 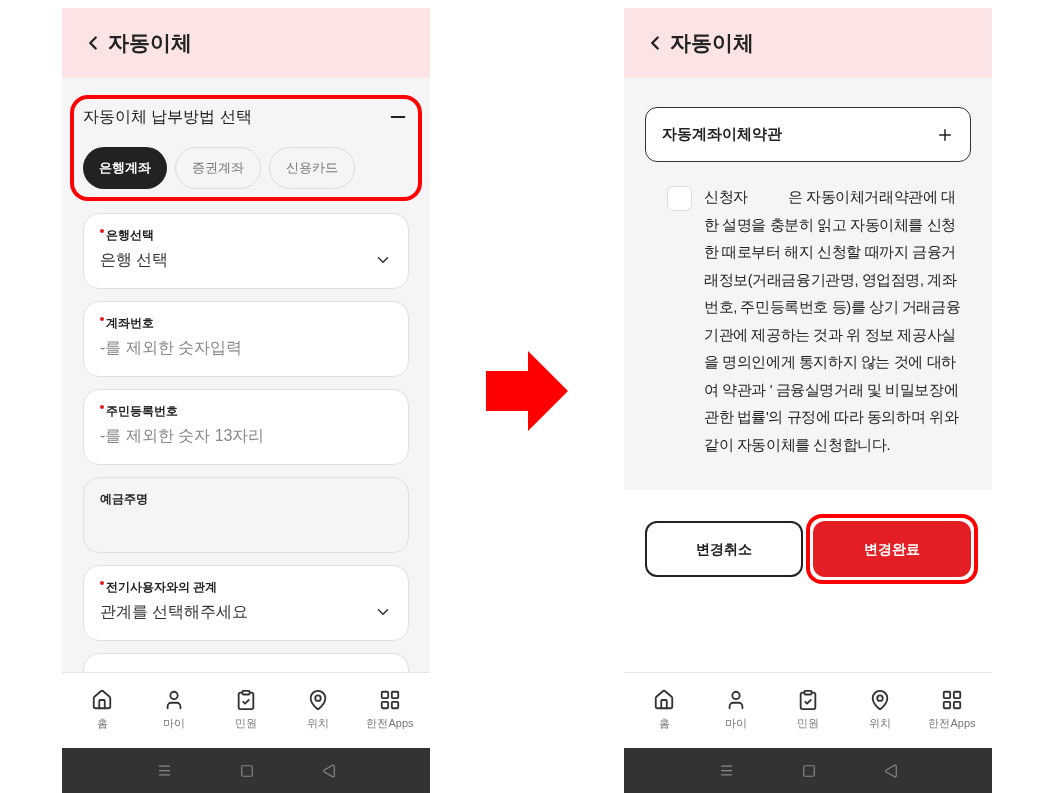 I want to click on method-tab: 신용카드, so click(x=312, y=168).